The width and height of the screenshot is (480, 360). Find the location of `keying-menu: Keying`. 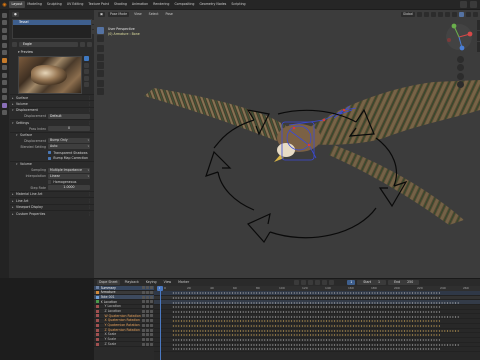

keying-menu: Keying is located at coordinates (151, 282).